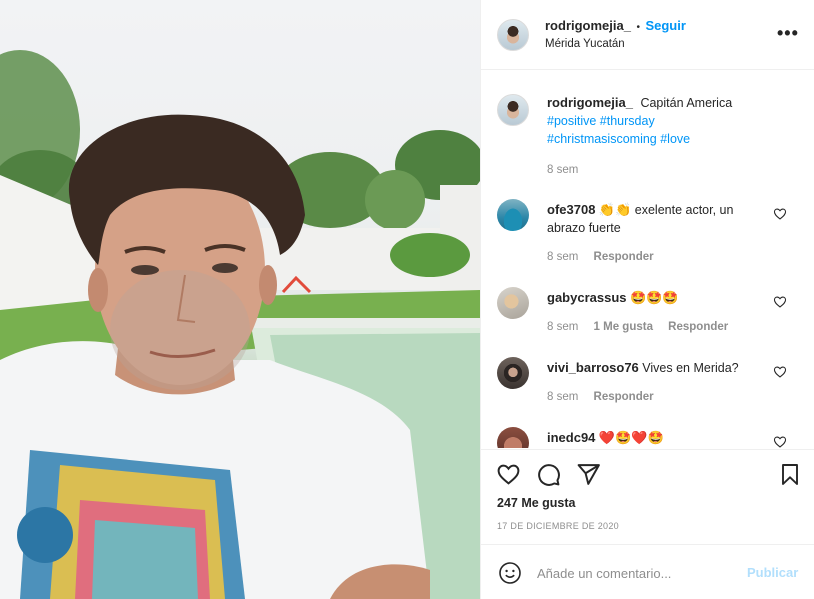  Describe the element at coordinates (654, 297) in the screenshot. I see `comment-emoji: 🤩🤩🤩` at that location.